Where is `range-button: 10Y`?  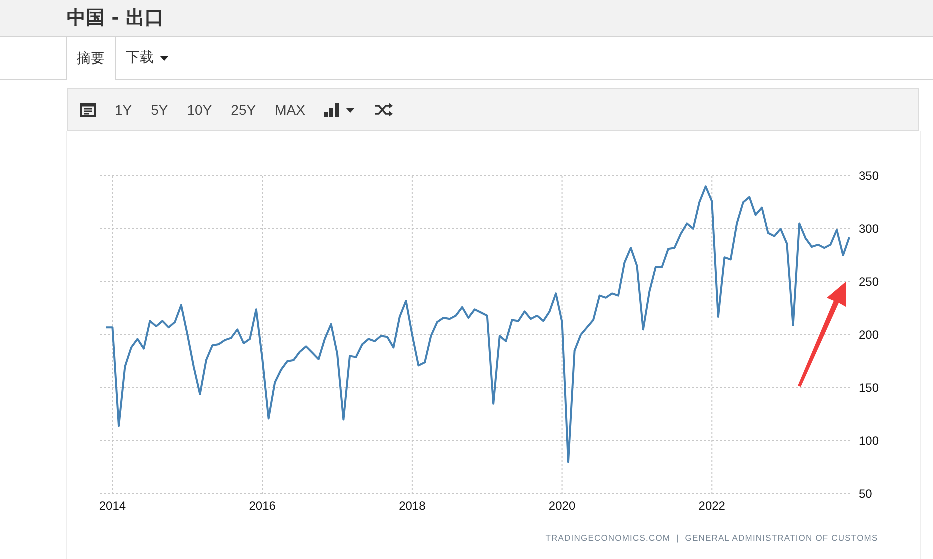
range-button: 10Y is located at coordinates (199, 110).